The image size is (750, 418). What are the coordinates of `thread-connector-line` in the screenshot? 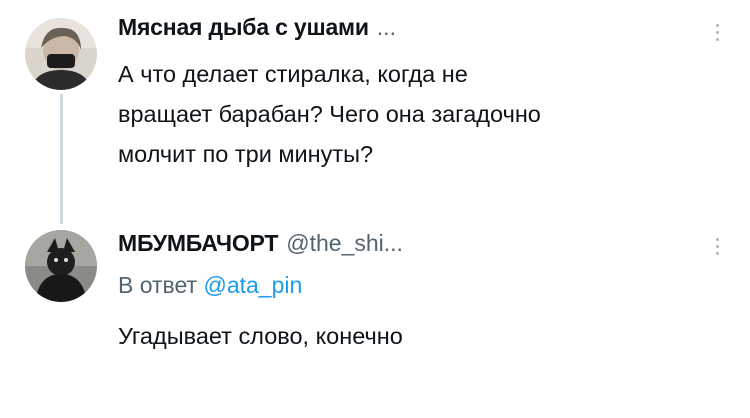 It's located at (61, 159).